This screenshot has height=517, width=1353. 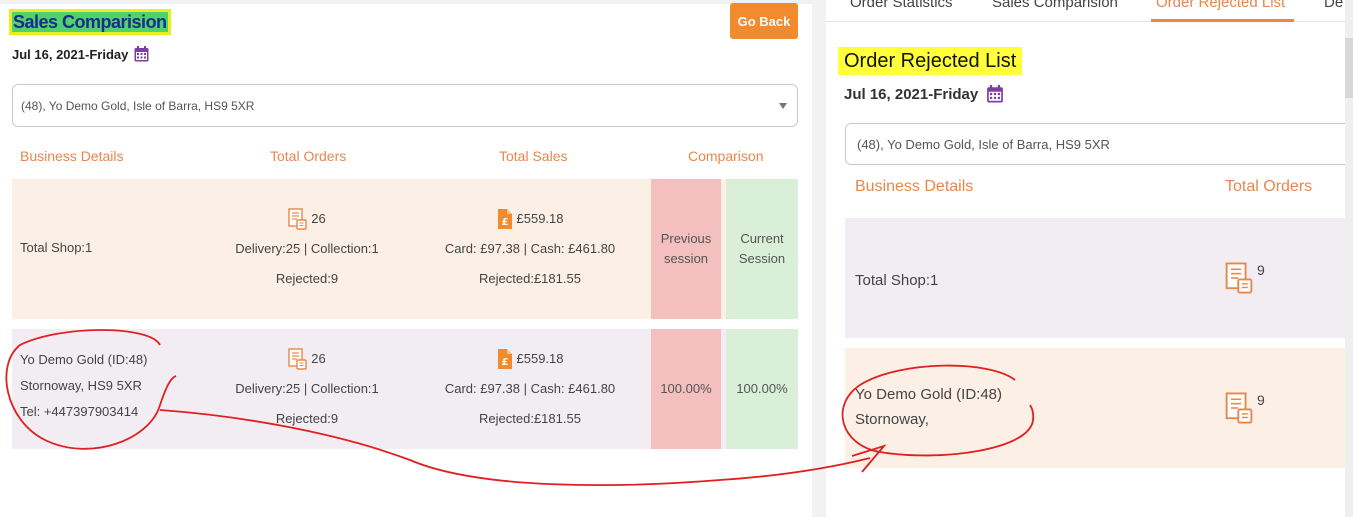 What do you see at coordinates (533, 156) in the screenshot?
I see `header-total-sales: Total Sales` at bounding box center [533, 156].